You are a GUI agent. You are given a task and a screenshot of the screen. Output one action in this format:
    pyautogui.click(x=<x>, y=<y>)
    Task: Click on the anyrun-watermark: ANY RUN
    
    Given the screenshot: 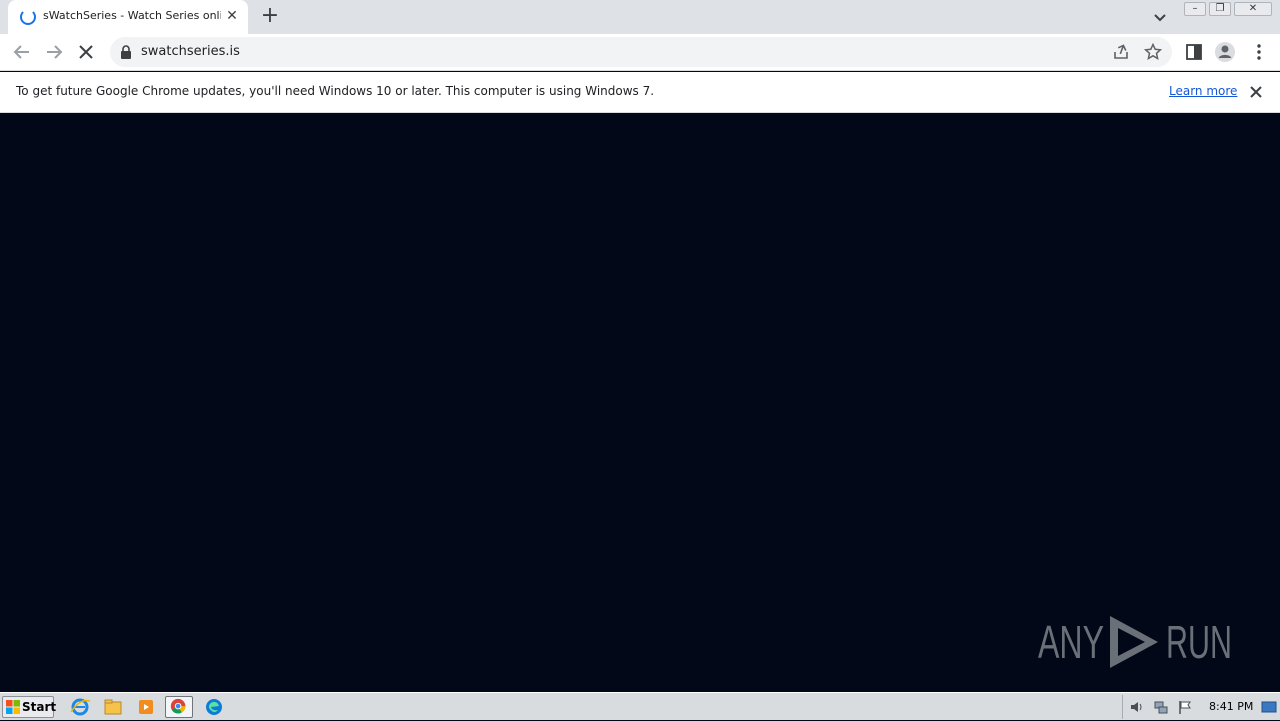 What is the action you would take?
    pyautogui.click(x=1135, y=642)
    